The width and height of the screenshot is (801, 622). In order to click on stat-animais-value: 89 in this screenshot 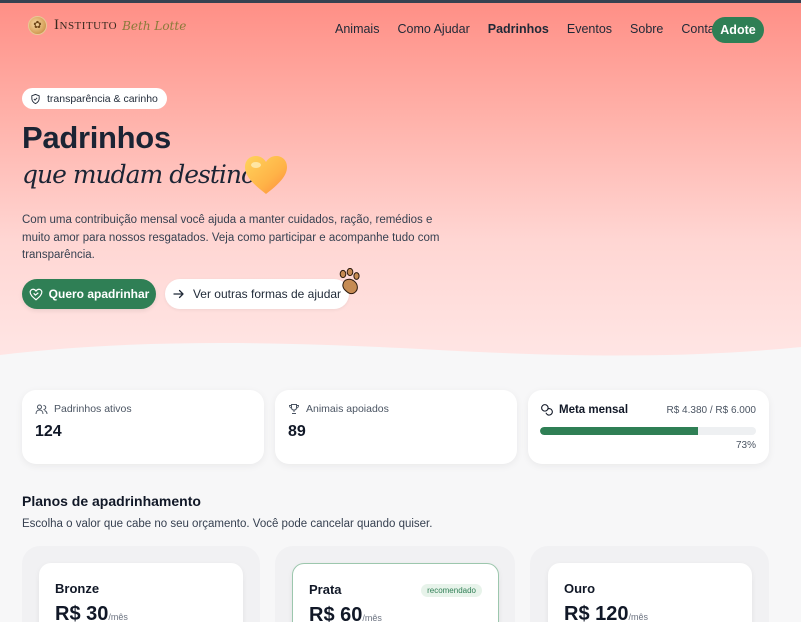, I will do `click(297, 431)`.